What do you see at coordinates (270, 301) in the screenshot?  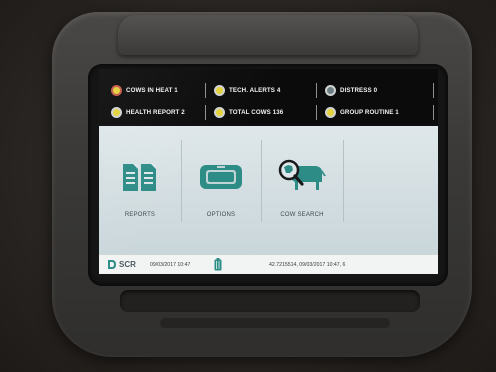 I see `device-bottom-slot` at bounding box center [270, 301].